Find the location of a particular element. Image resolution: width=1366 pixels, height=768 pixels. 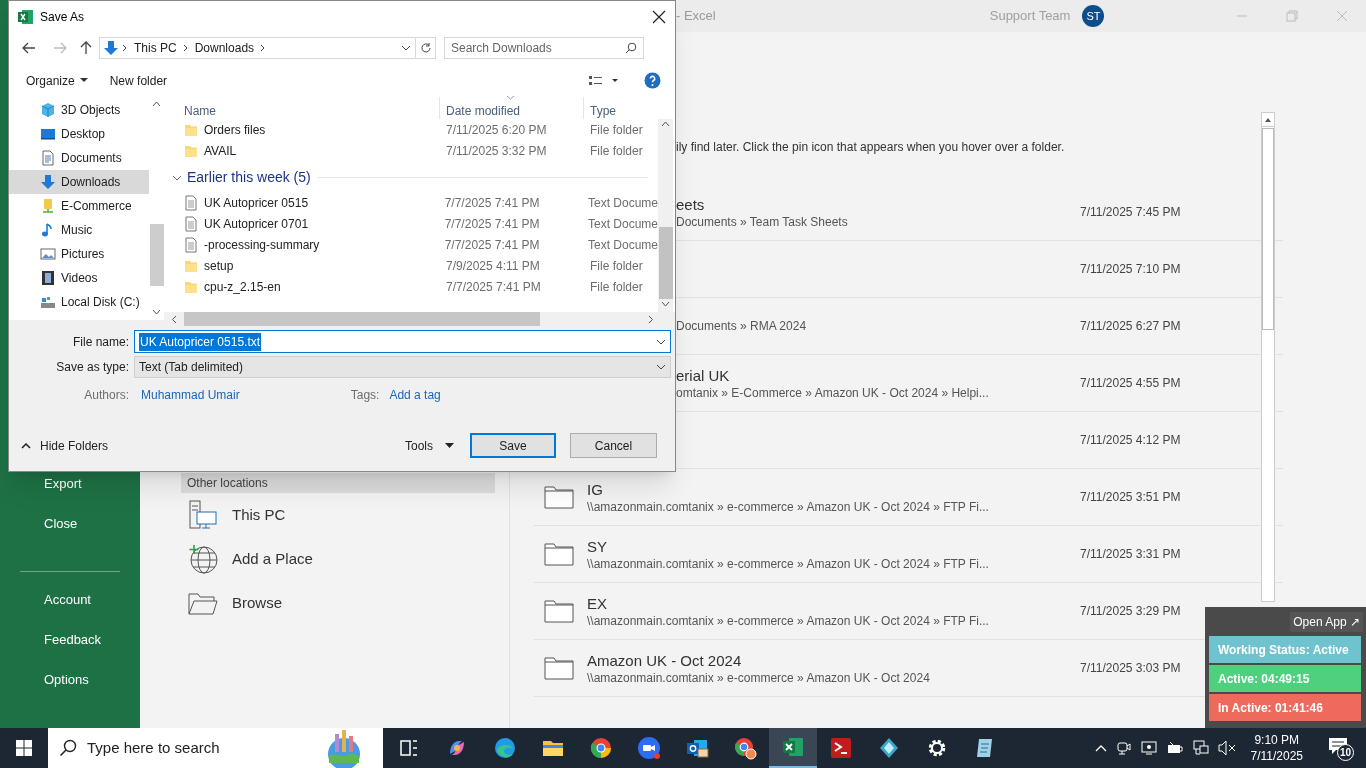

file-name-field: UK Autopricer 0515.txt is located at coordinates (402, 341).